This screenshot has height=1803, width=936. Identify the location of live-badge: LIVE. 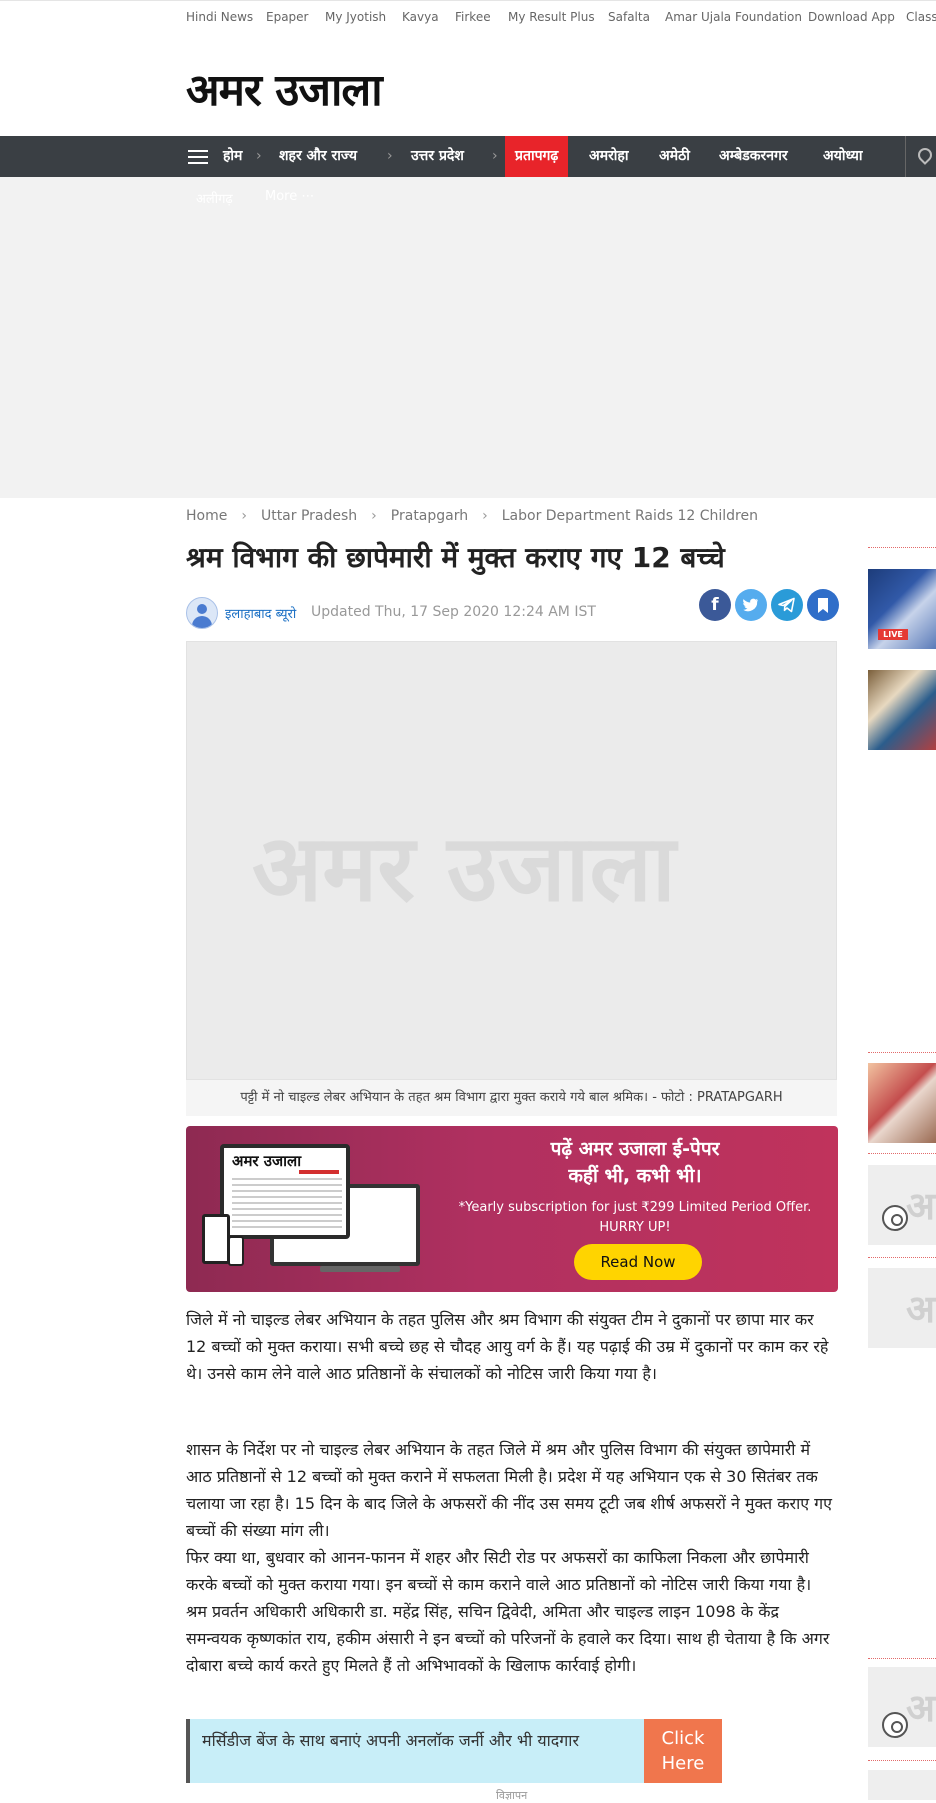
(893, 634).